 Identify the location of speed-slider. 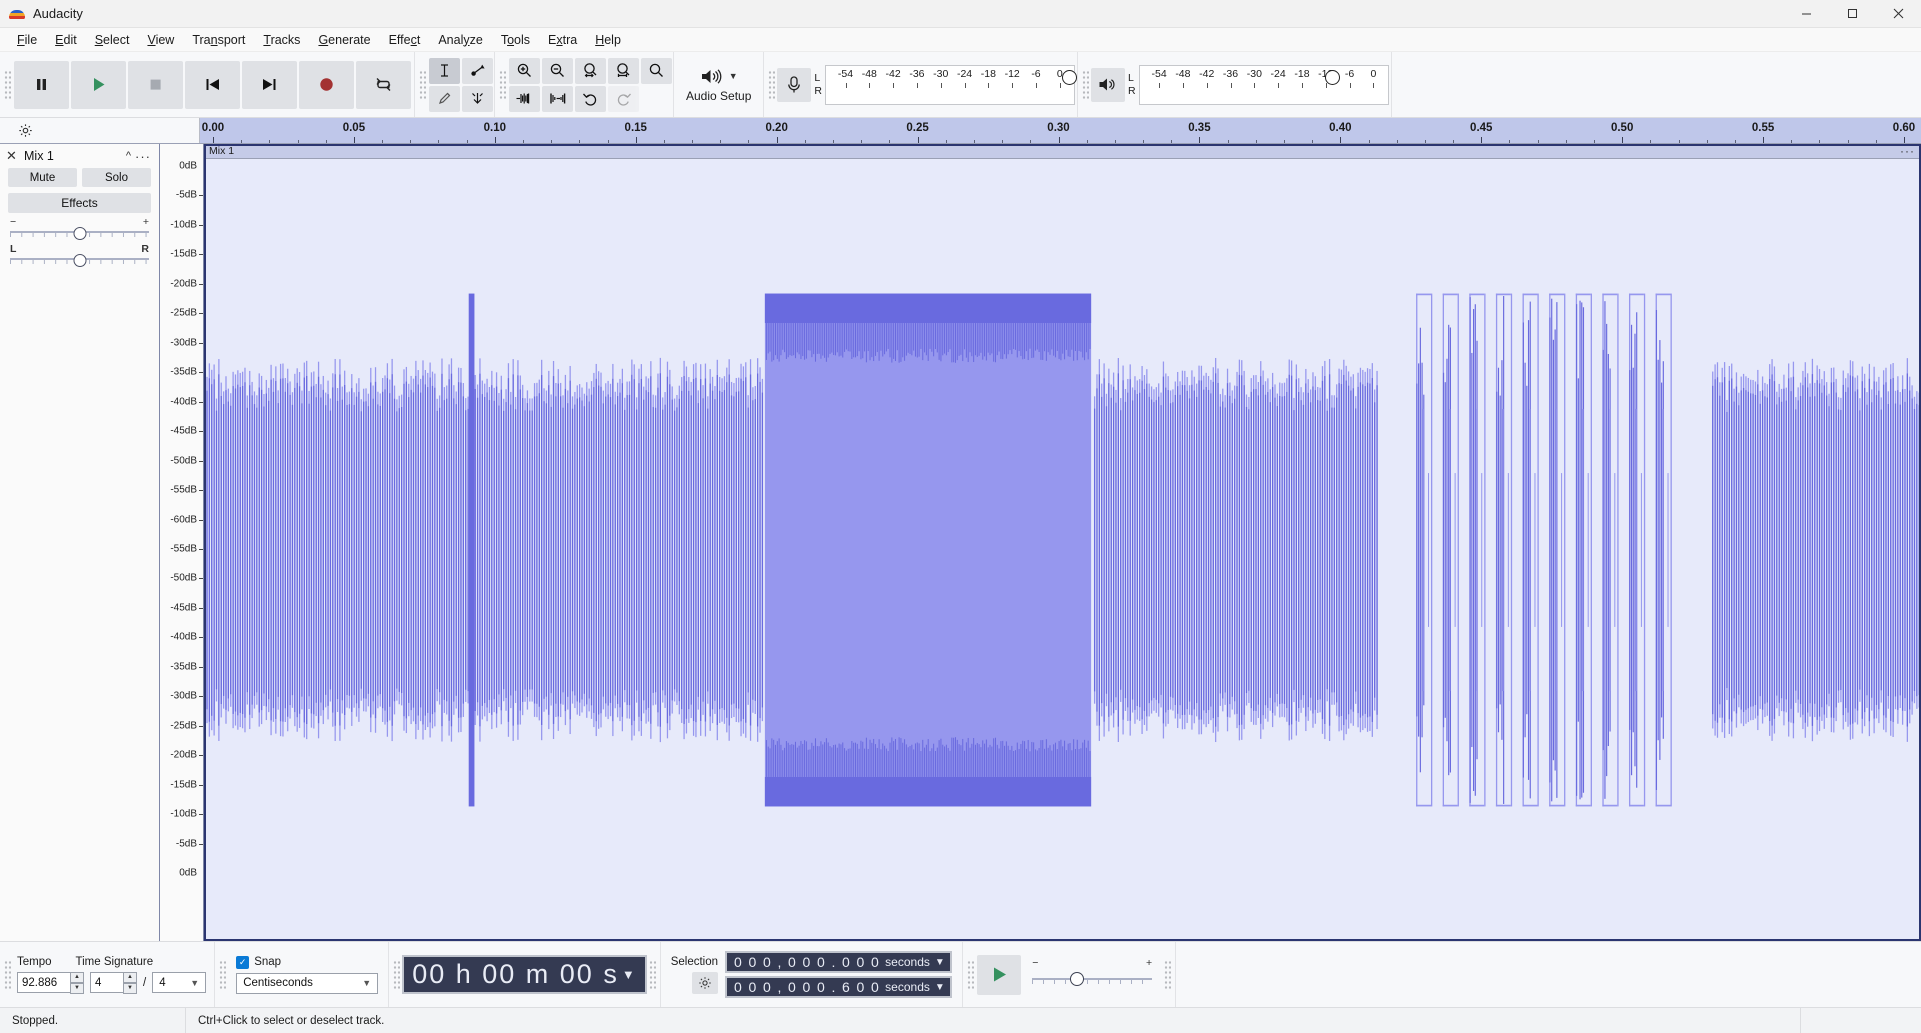
(1092, 979).